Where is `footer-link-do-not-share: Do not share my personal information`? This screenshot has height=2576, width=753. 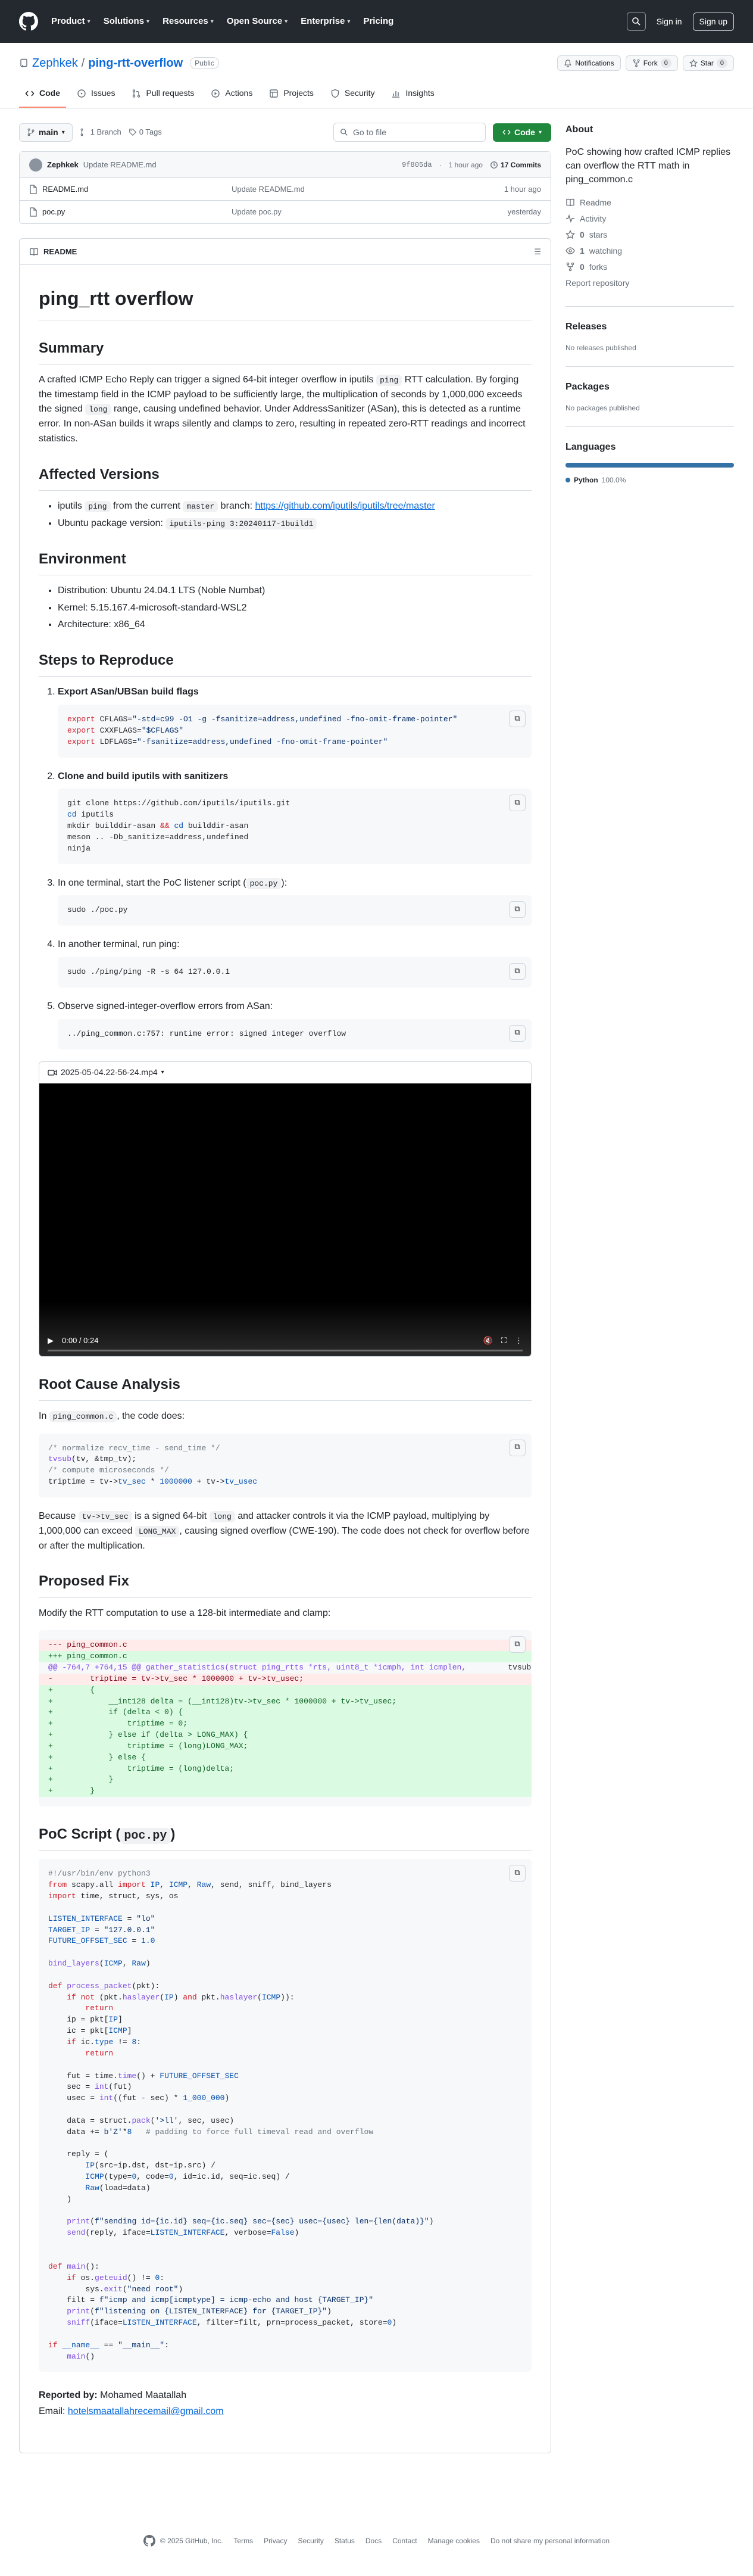
footer-link-do-not-share: Do not share my personal information is located at coordinates (550, 2541).